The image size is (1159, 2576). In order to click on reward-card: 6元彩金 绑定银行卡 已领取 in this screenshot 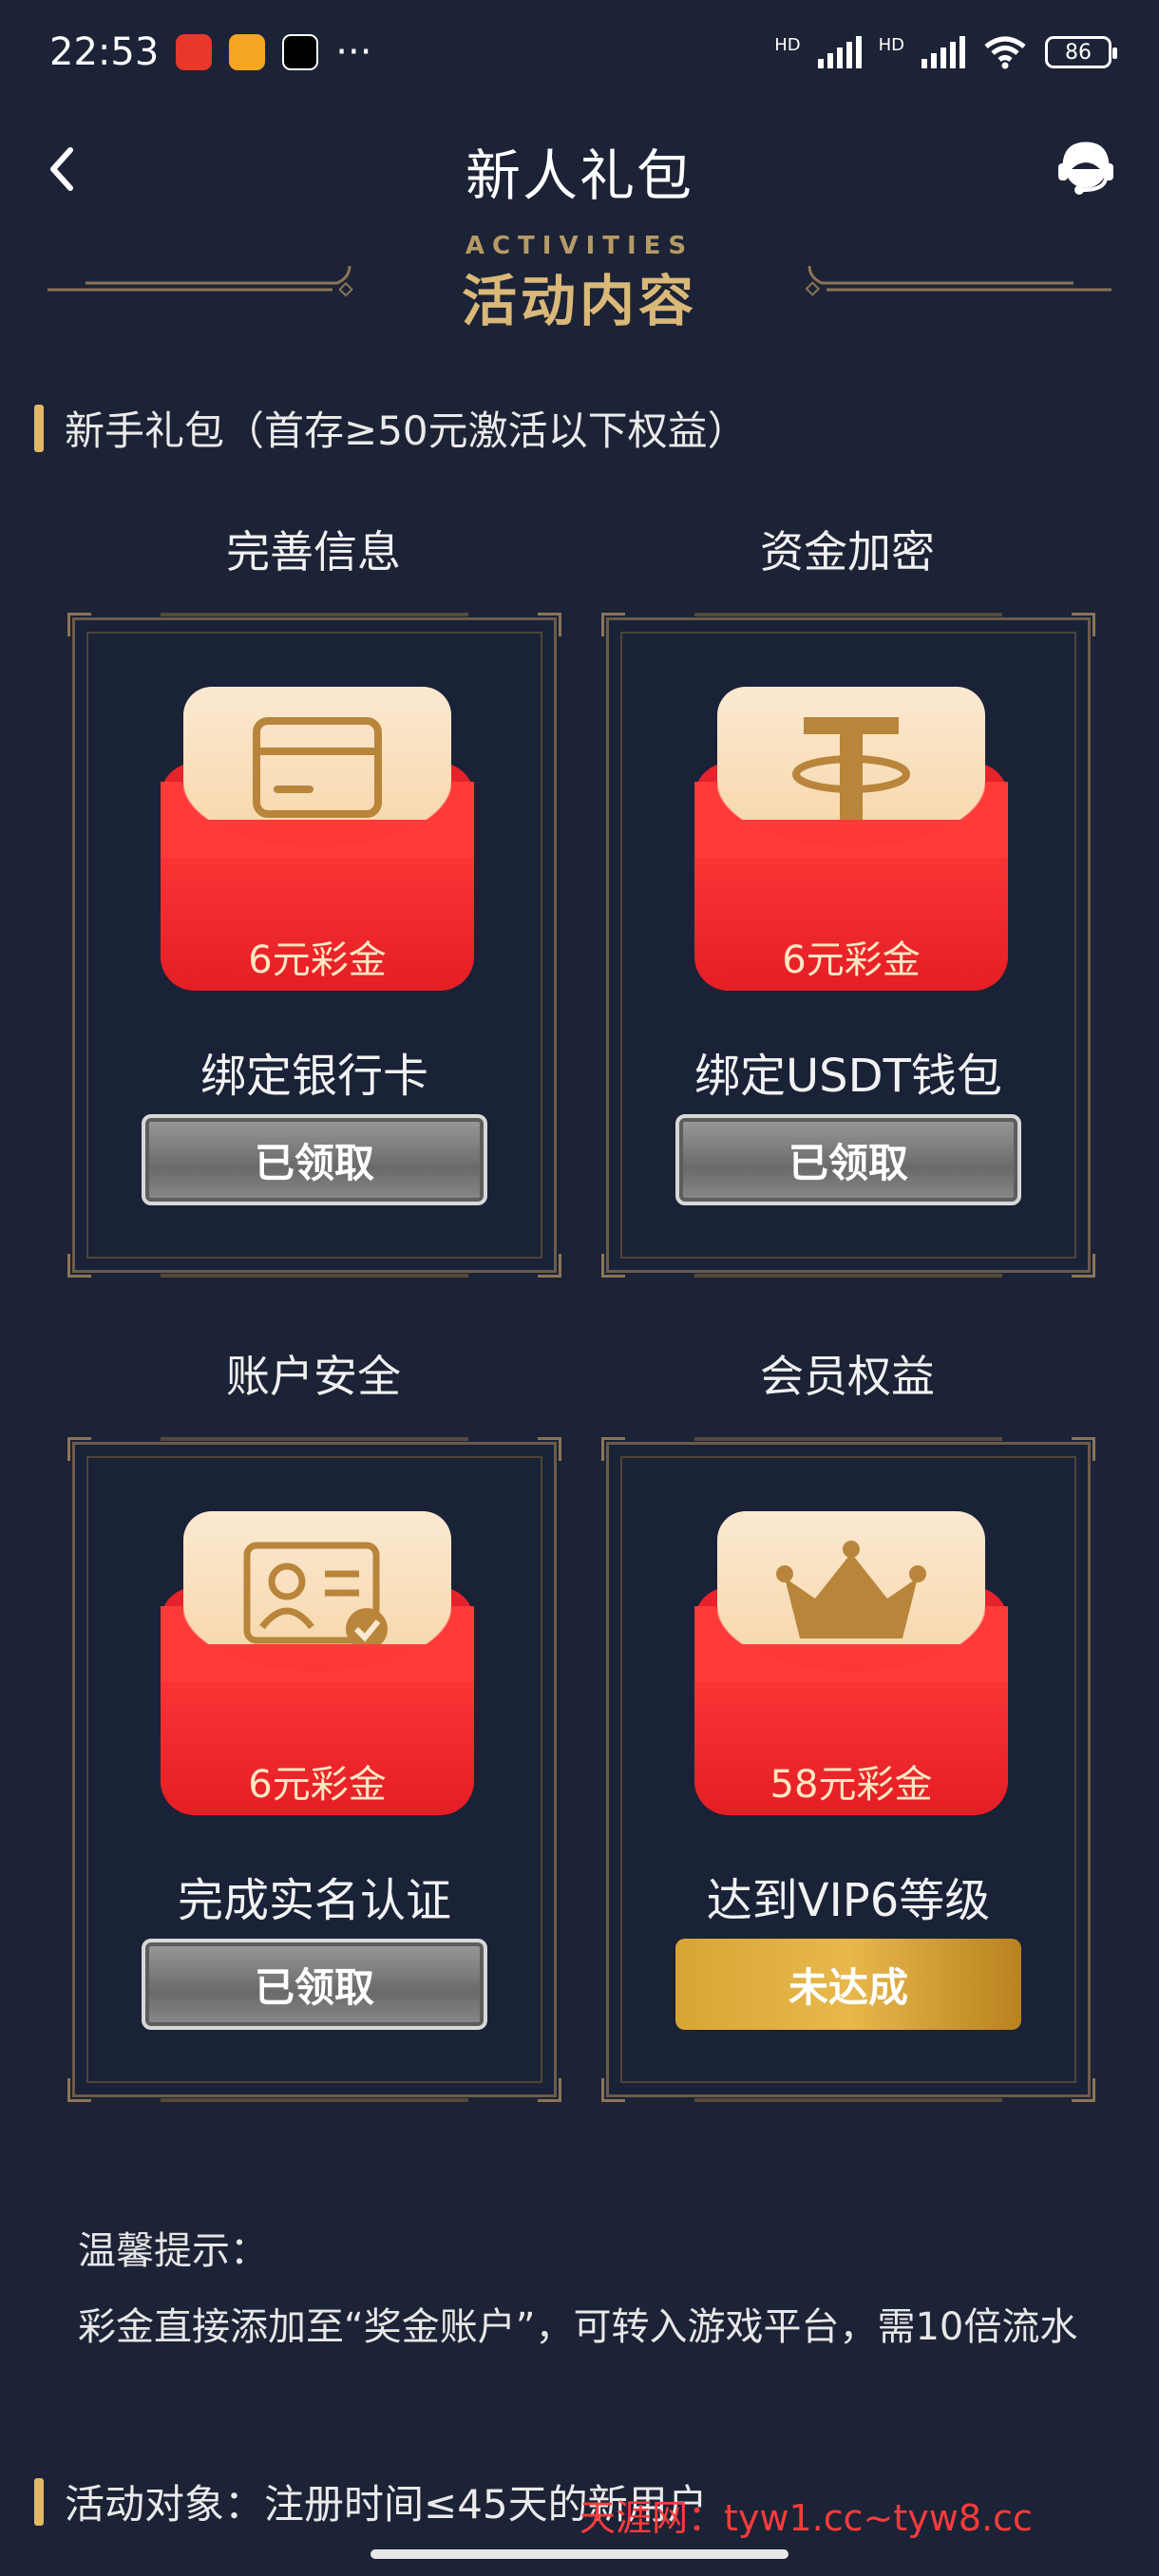, I will do `click(314, 945)`.